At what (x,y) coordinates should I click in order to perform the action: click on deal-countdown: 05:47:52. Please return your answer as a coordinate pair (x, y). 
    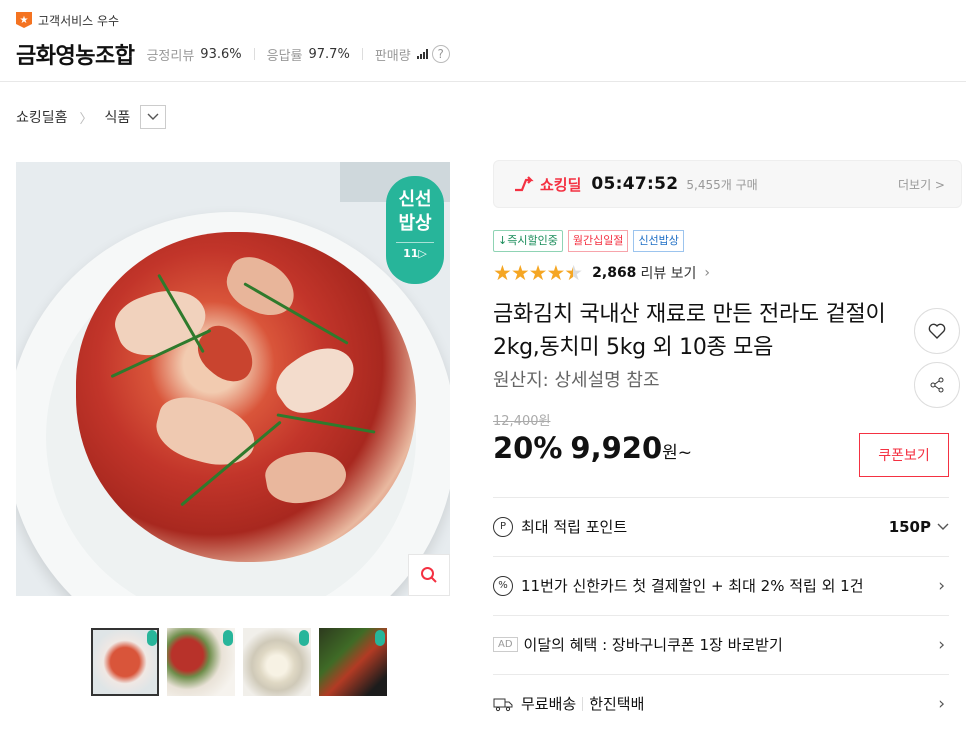
    Looking at the image, I should click on (635, 184).